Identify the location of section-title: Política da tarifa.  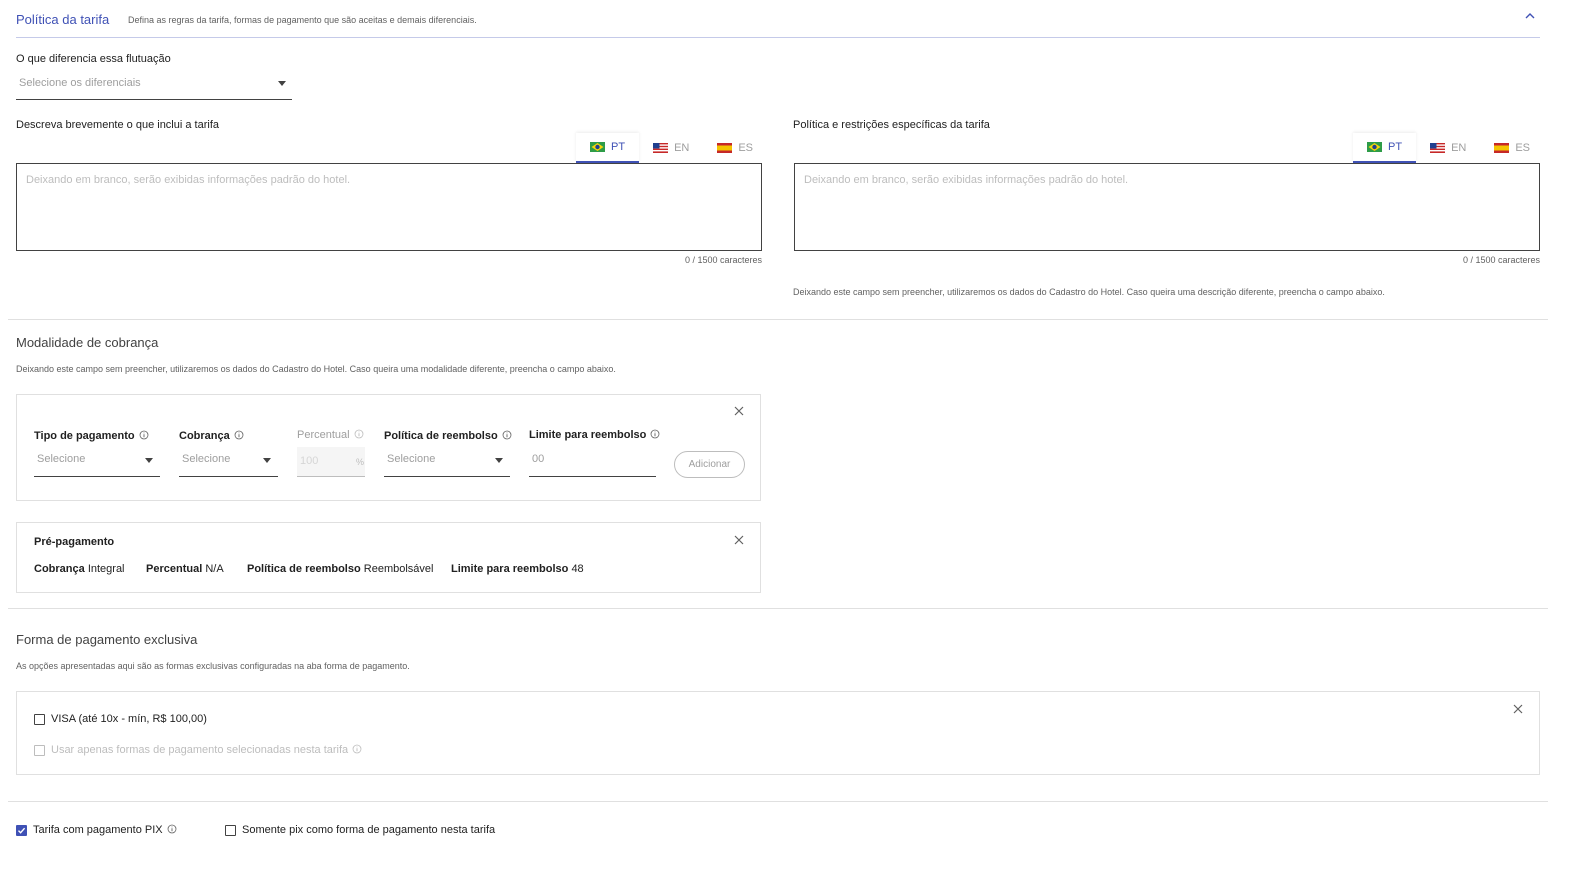
(62, 19).